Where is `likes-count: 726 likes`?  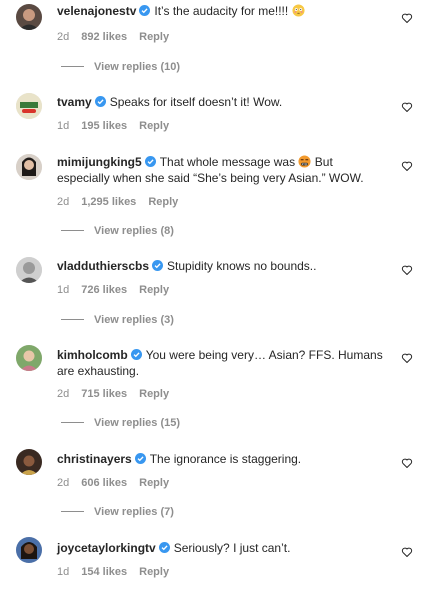
likes-count: 726 likes is located at coordinates (104, 290).